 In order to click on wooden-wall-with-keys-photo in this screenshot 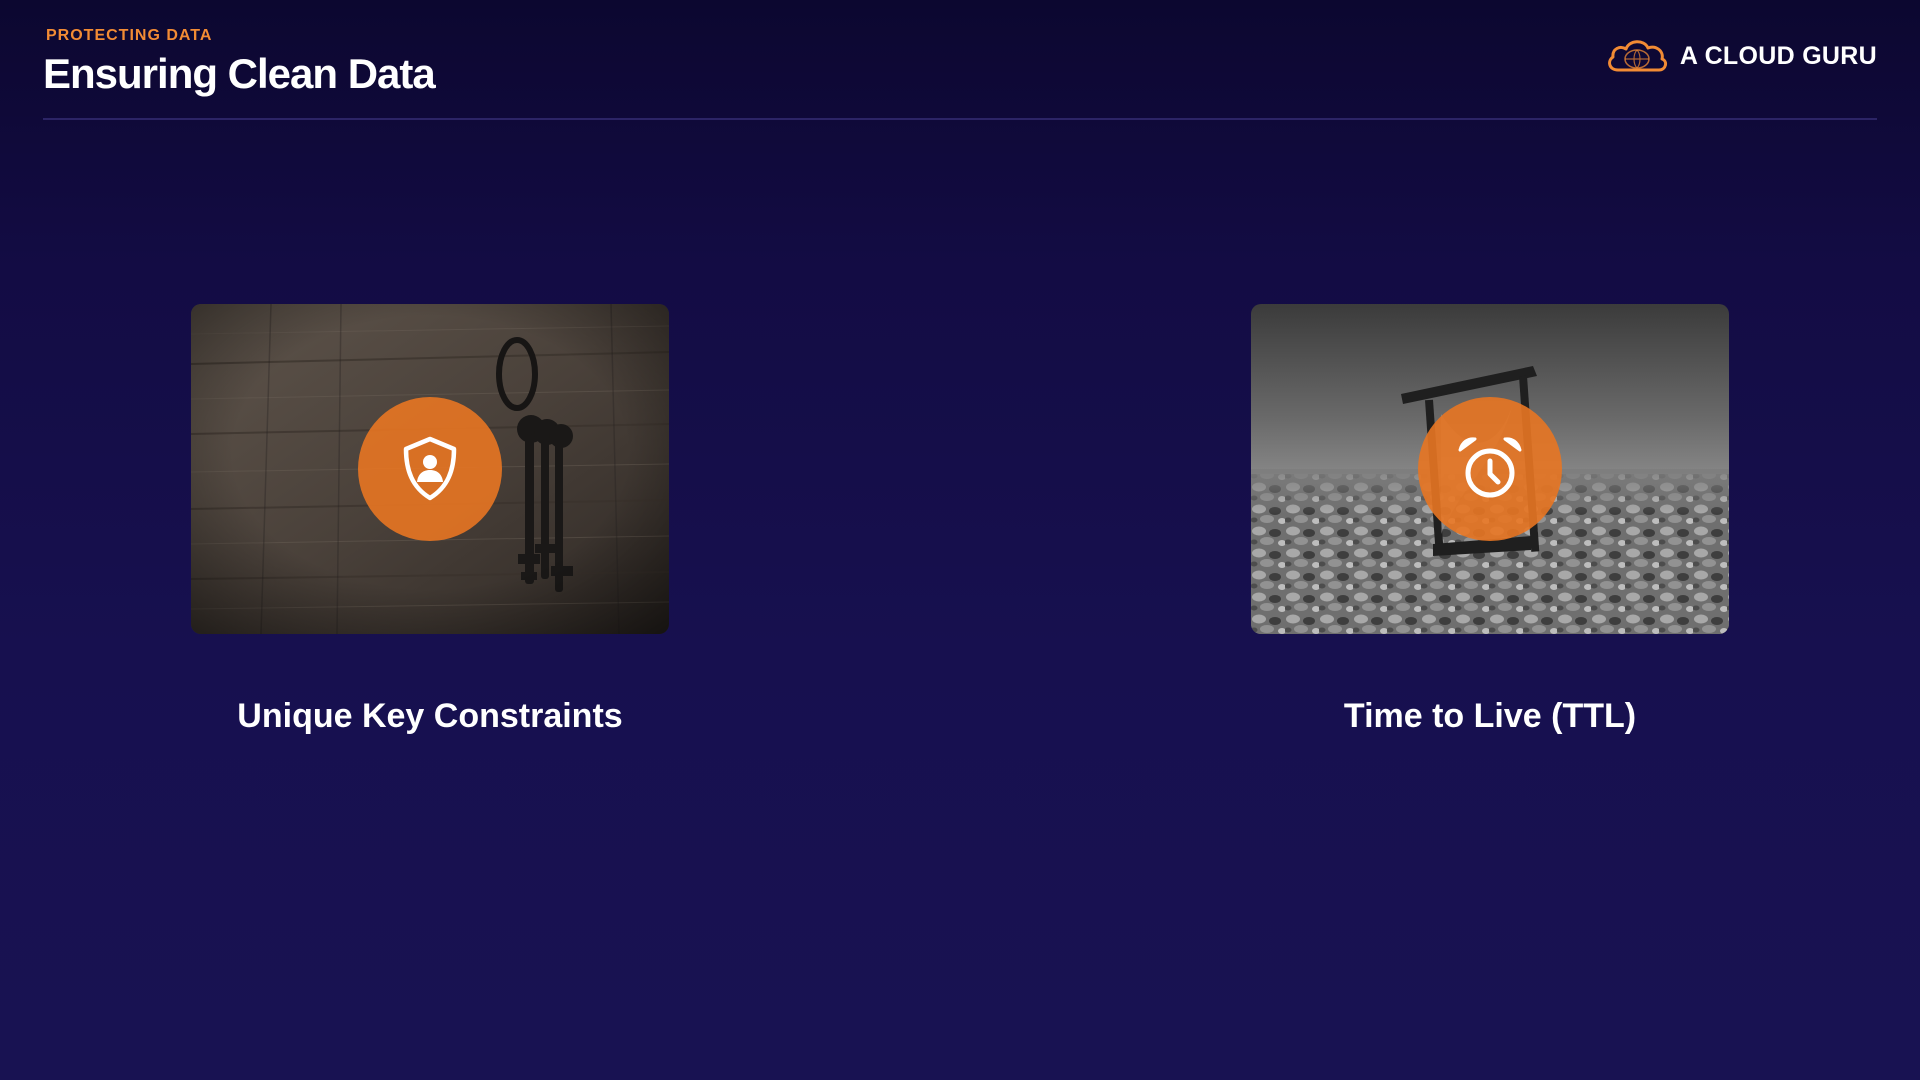, I will do `click(430, 469)`.